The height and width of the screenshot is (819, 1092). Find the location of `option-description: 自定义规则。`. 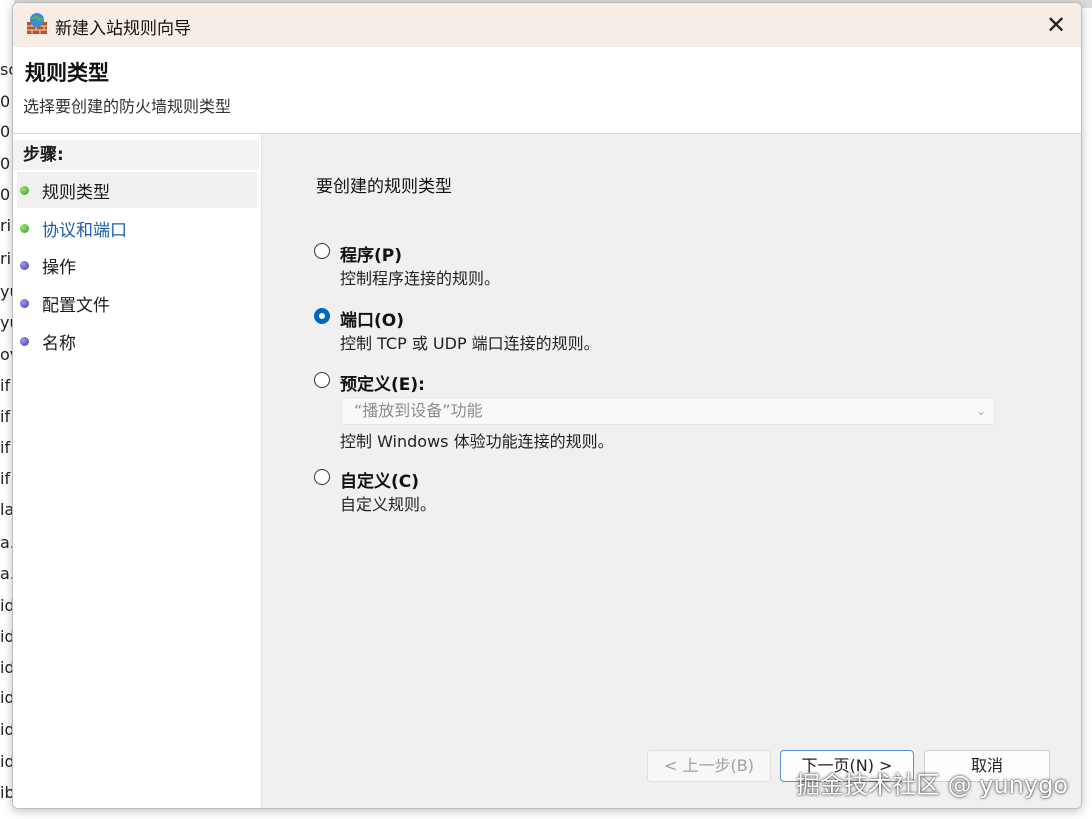

option-description: 自定义规则。 is located at coordinates (388, 504).